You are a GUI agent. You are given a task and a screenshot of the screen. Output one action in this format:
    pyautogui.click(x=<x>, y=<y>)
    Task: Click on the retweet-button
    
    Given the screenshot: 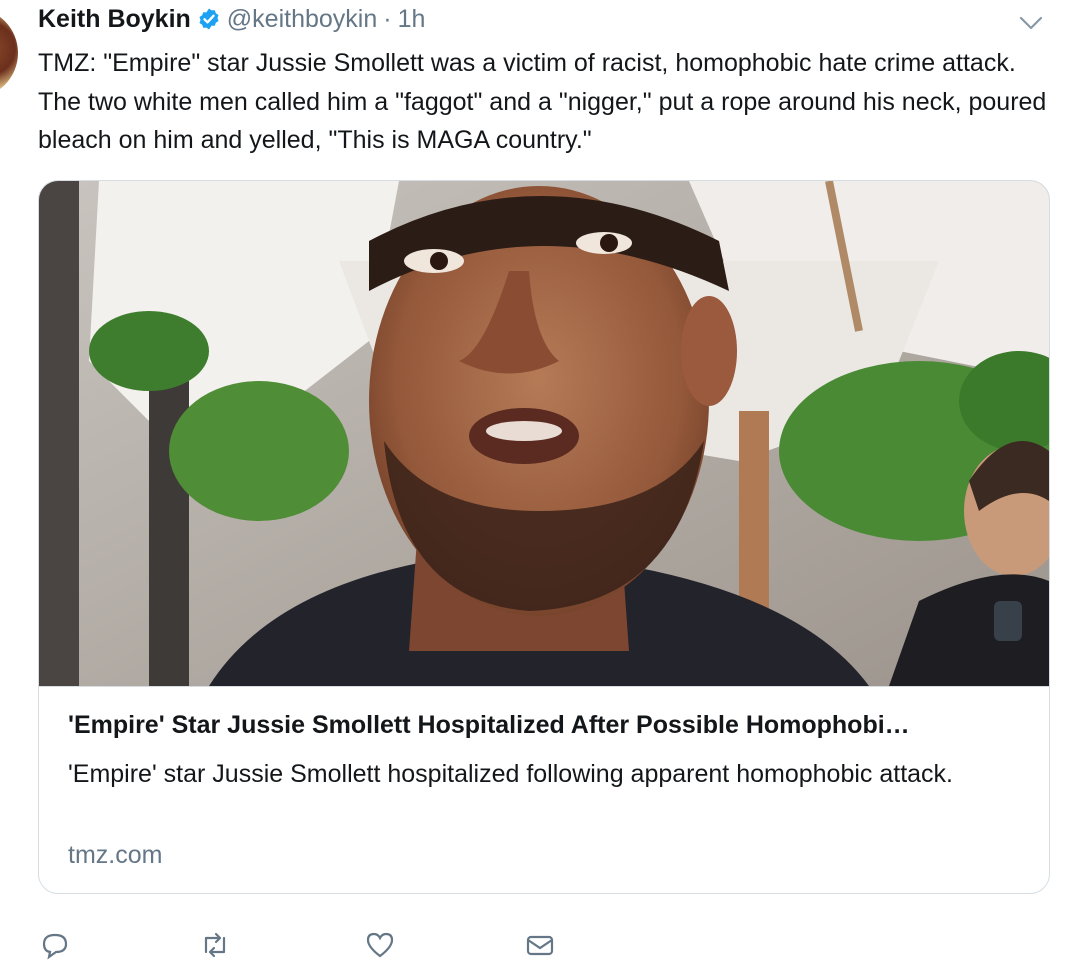 What is the action you would take?
    pyautogui.click(x=215, y=945)
    